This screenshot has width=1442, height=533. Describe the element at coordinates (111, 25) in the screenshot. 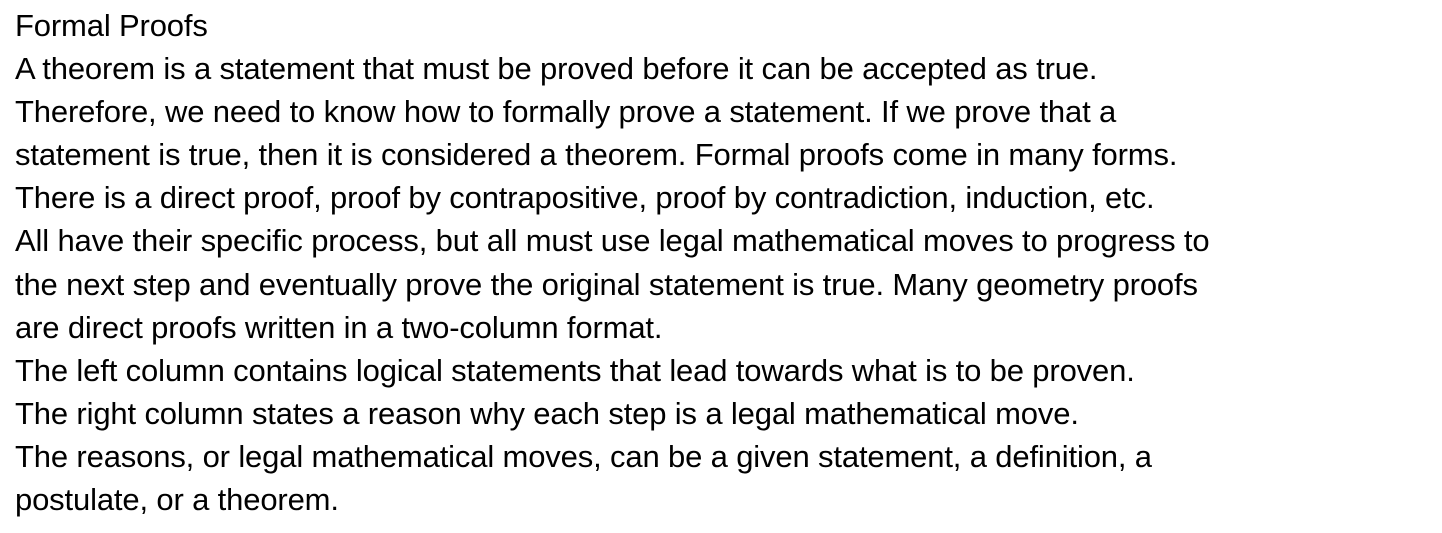

I see `document-title: Formal Proofs` at that location.